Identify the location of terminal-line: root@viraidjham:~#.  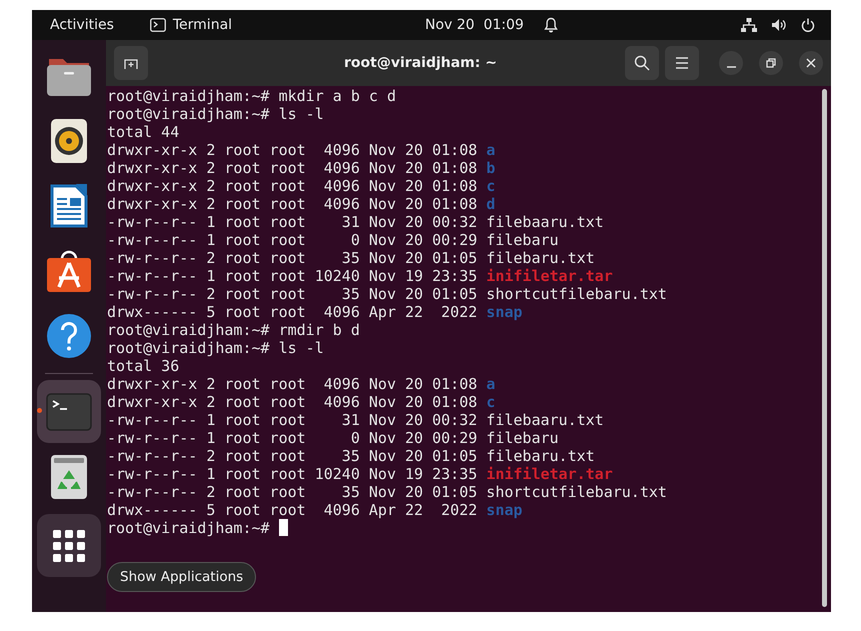
(464, 528).